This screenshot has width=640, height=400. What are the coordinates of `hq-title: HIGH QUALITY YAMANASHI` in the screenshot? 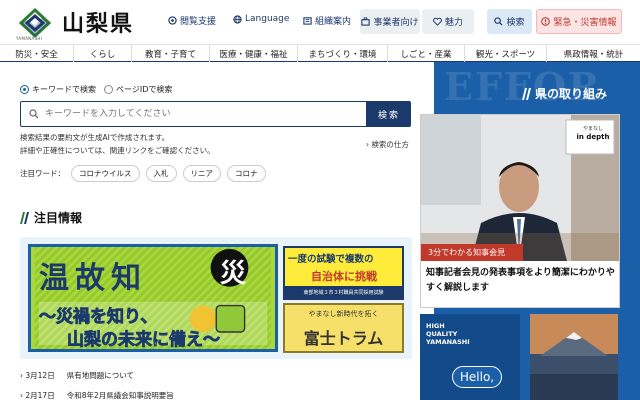 It's located at (448, 334).